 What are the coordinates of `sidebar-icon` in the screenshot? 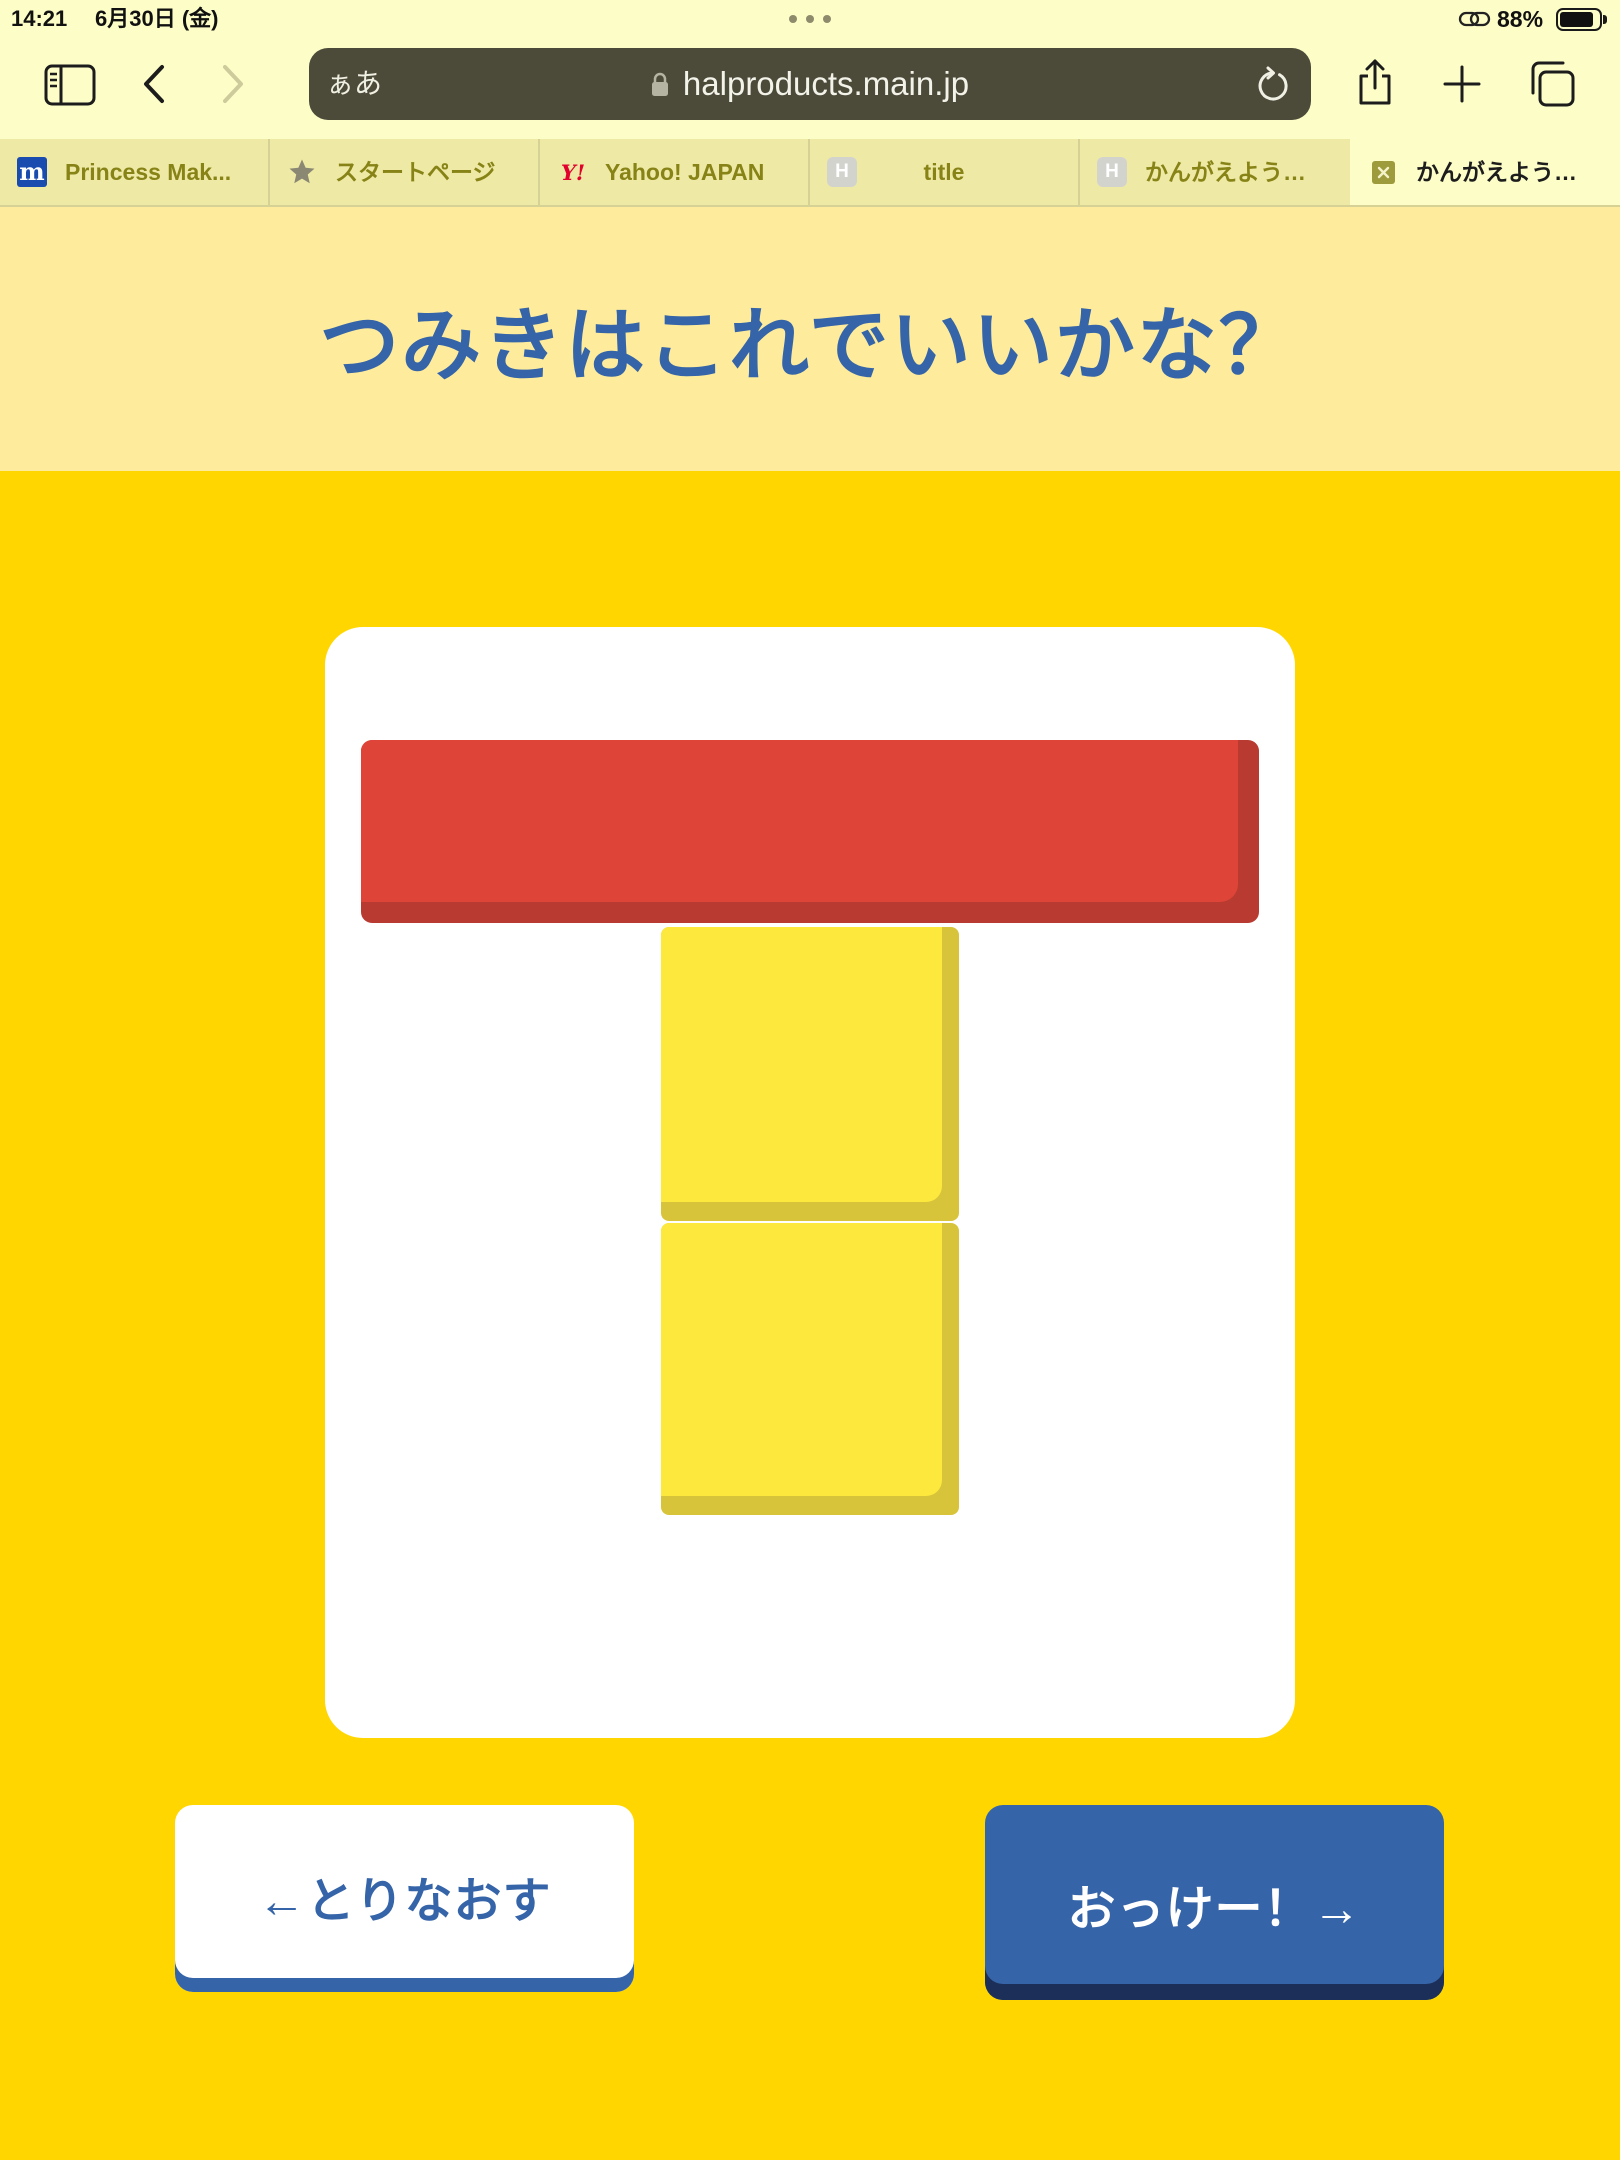 It's located at (70, 85).